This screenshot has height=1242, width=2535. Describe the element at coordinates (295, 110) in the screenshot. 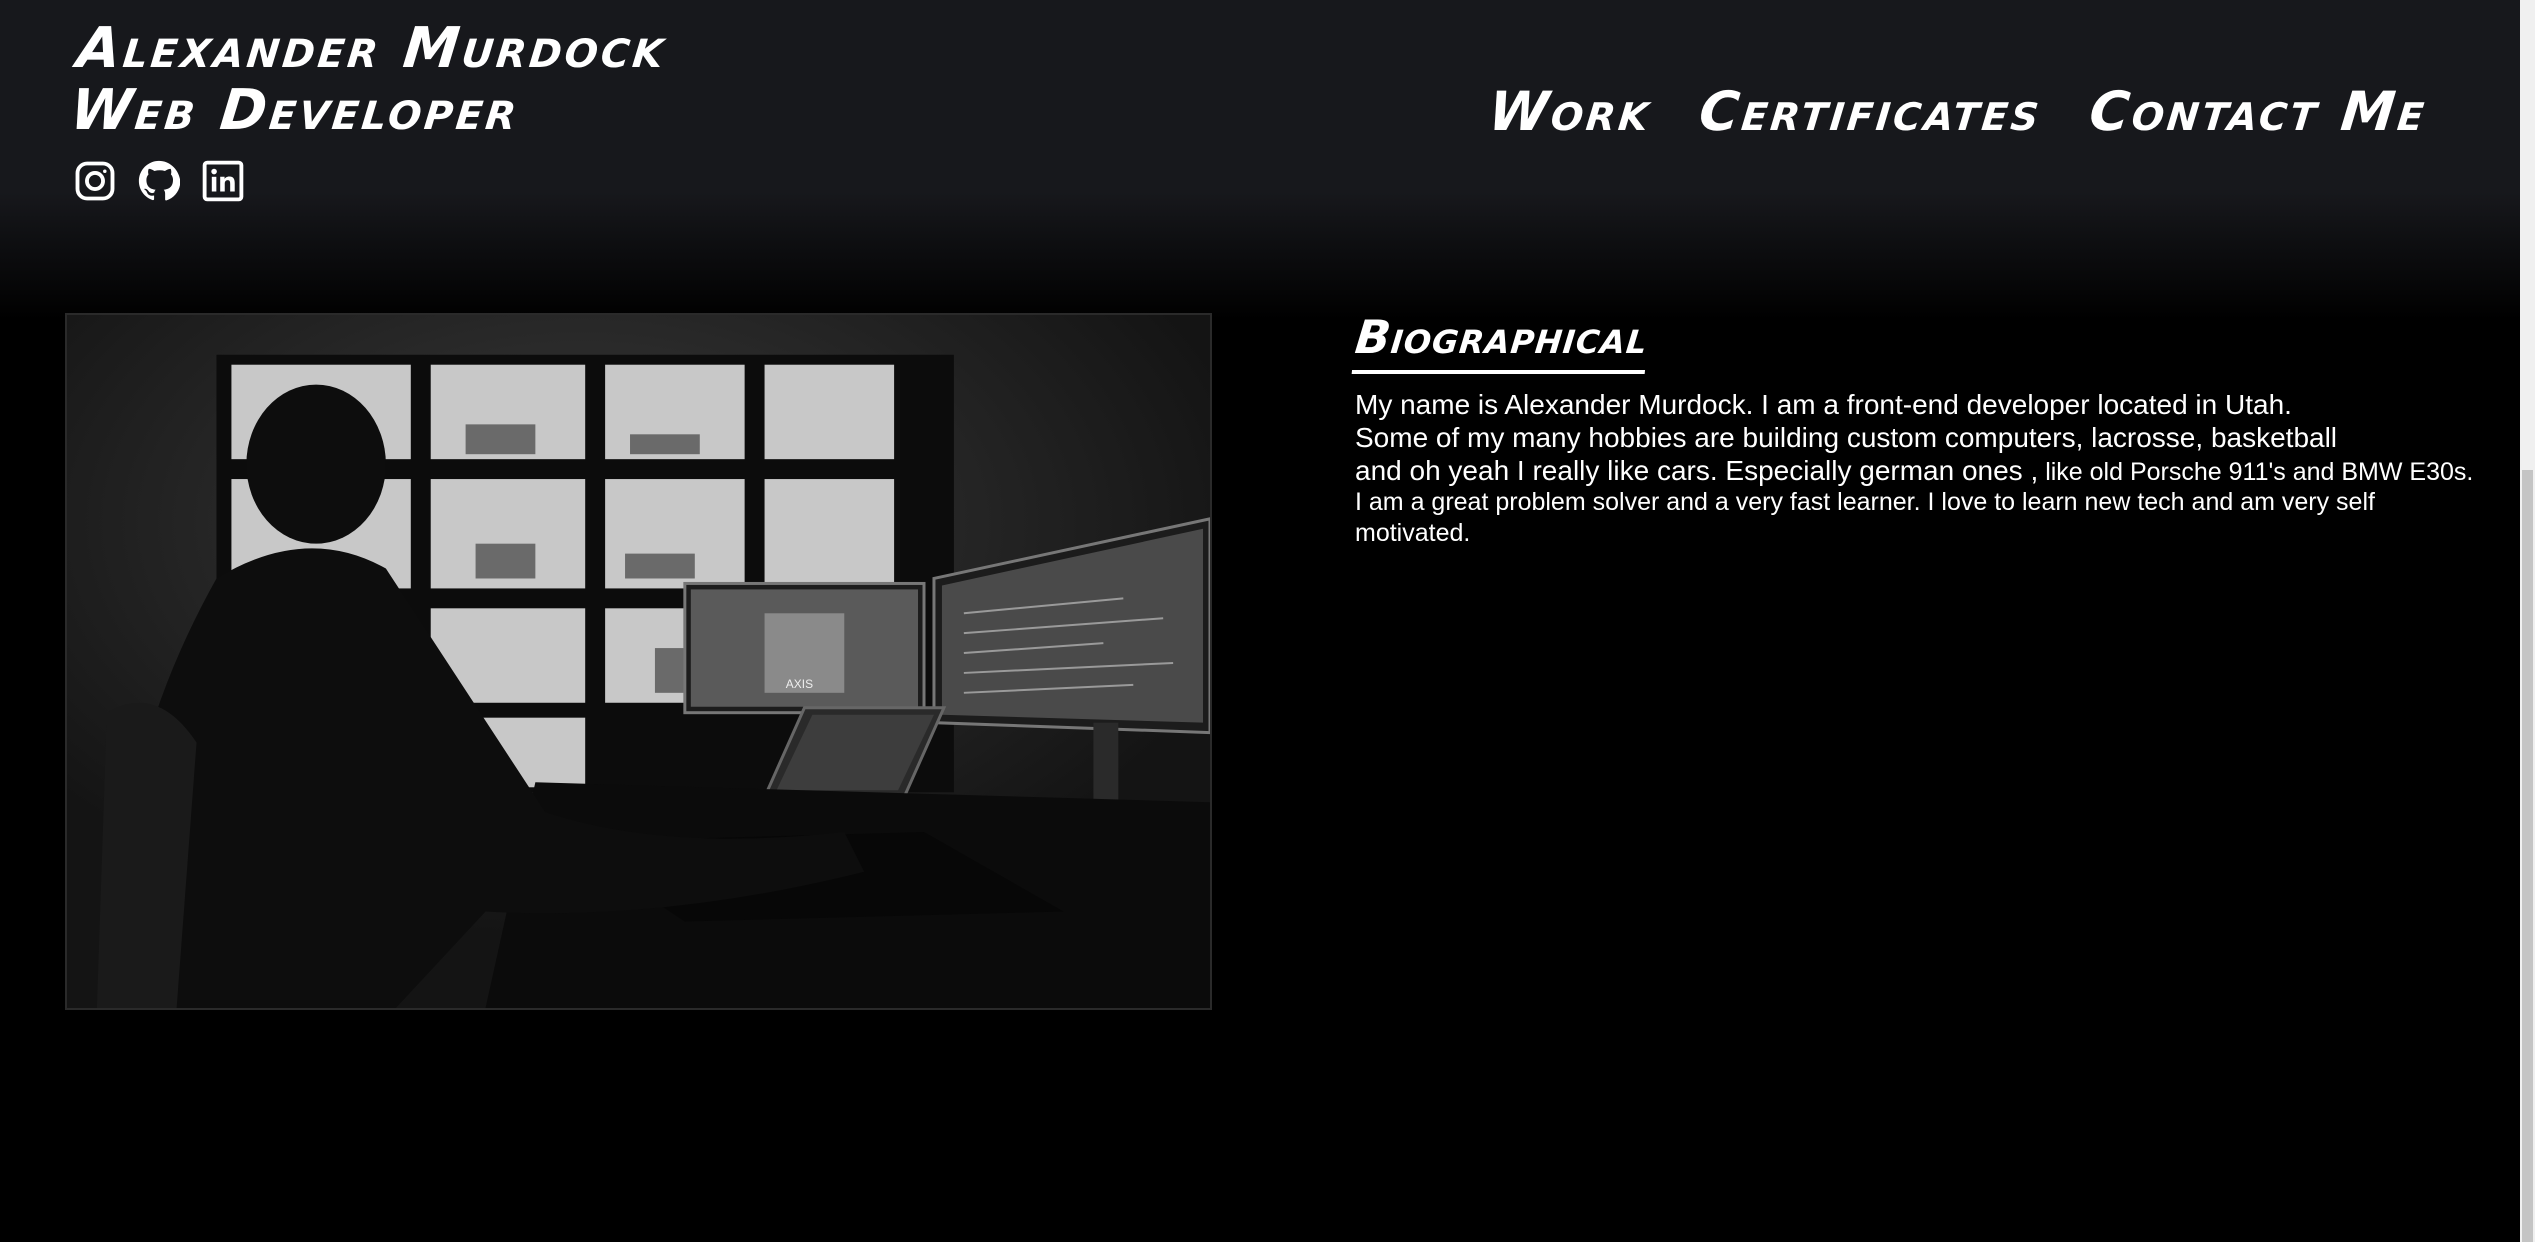

I see `site-role: Web Developer` at that location.